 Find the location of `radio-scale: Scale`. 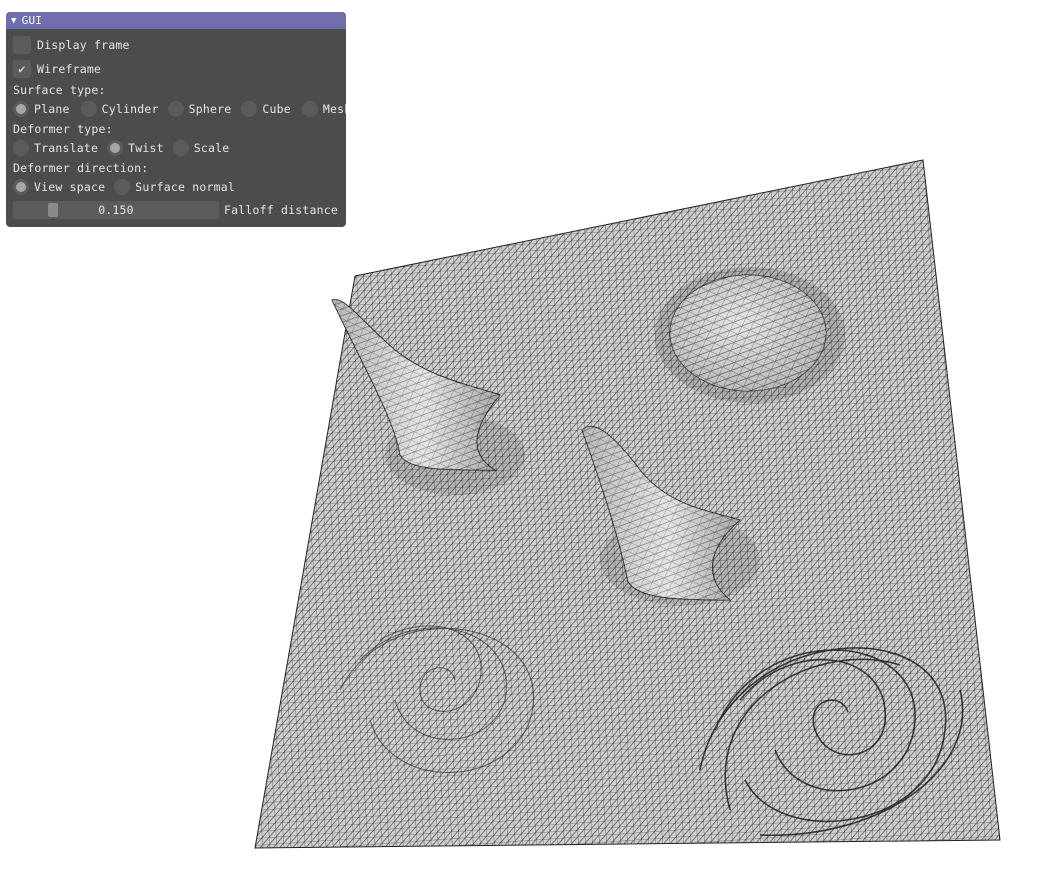

radio-scale: Scale is located at coordinates (201, 148).